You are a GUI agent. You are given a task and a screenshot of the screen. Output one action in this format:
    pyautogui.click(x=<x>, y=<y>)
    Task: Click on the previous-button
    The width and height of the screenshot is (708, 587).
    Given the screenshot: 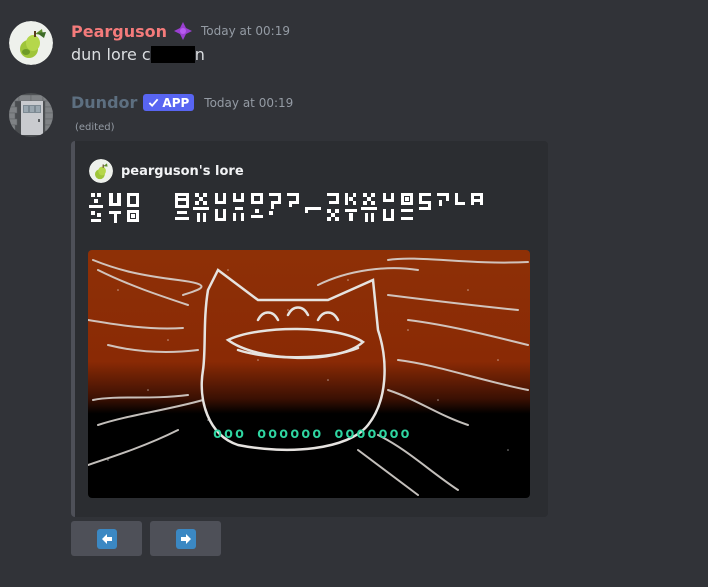 What is the action you would take?
    pyautogui.click(x=106, y=538)
    